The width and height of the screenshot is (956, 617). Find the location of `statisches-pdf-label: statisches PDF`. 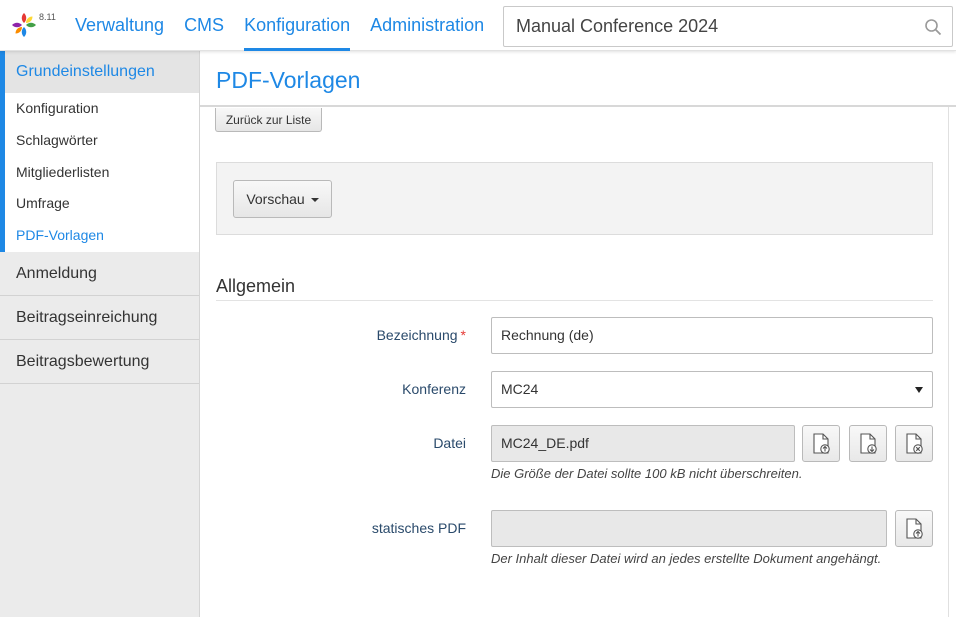

statisches-pdf-label: statisches PDF is located at coordinates (418, 528).